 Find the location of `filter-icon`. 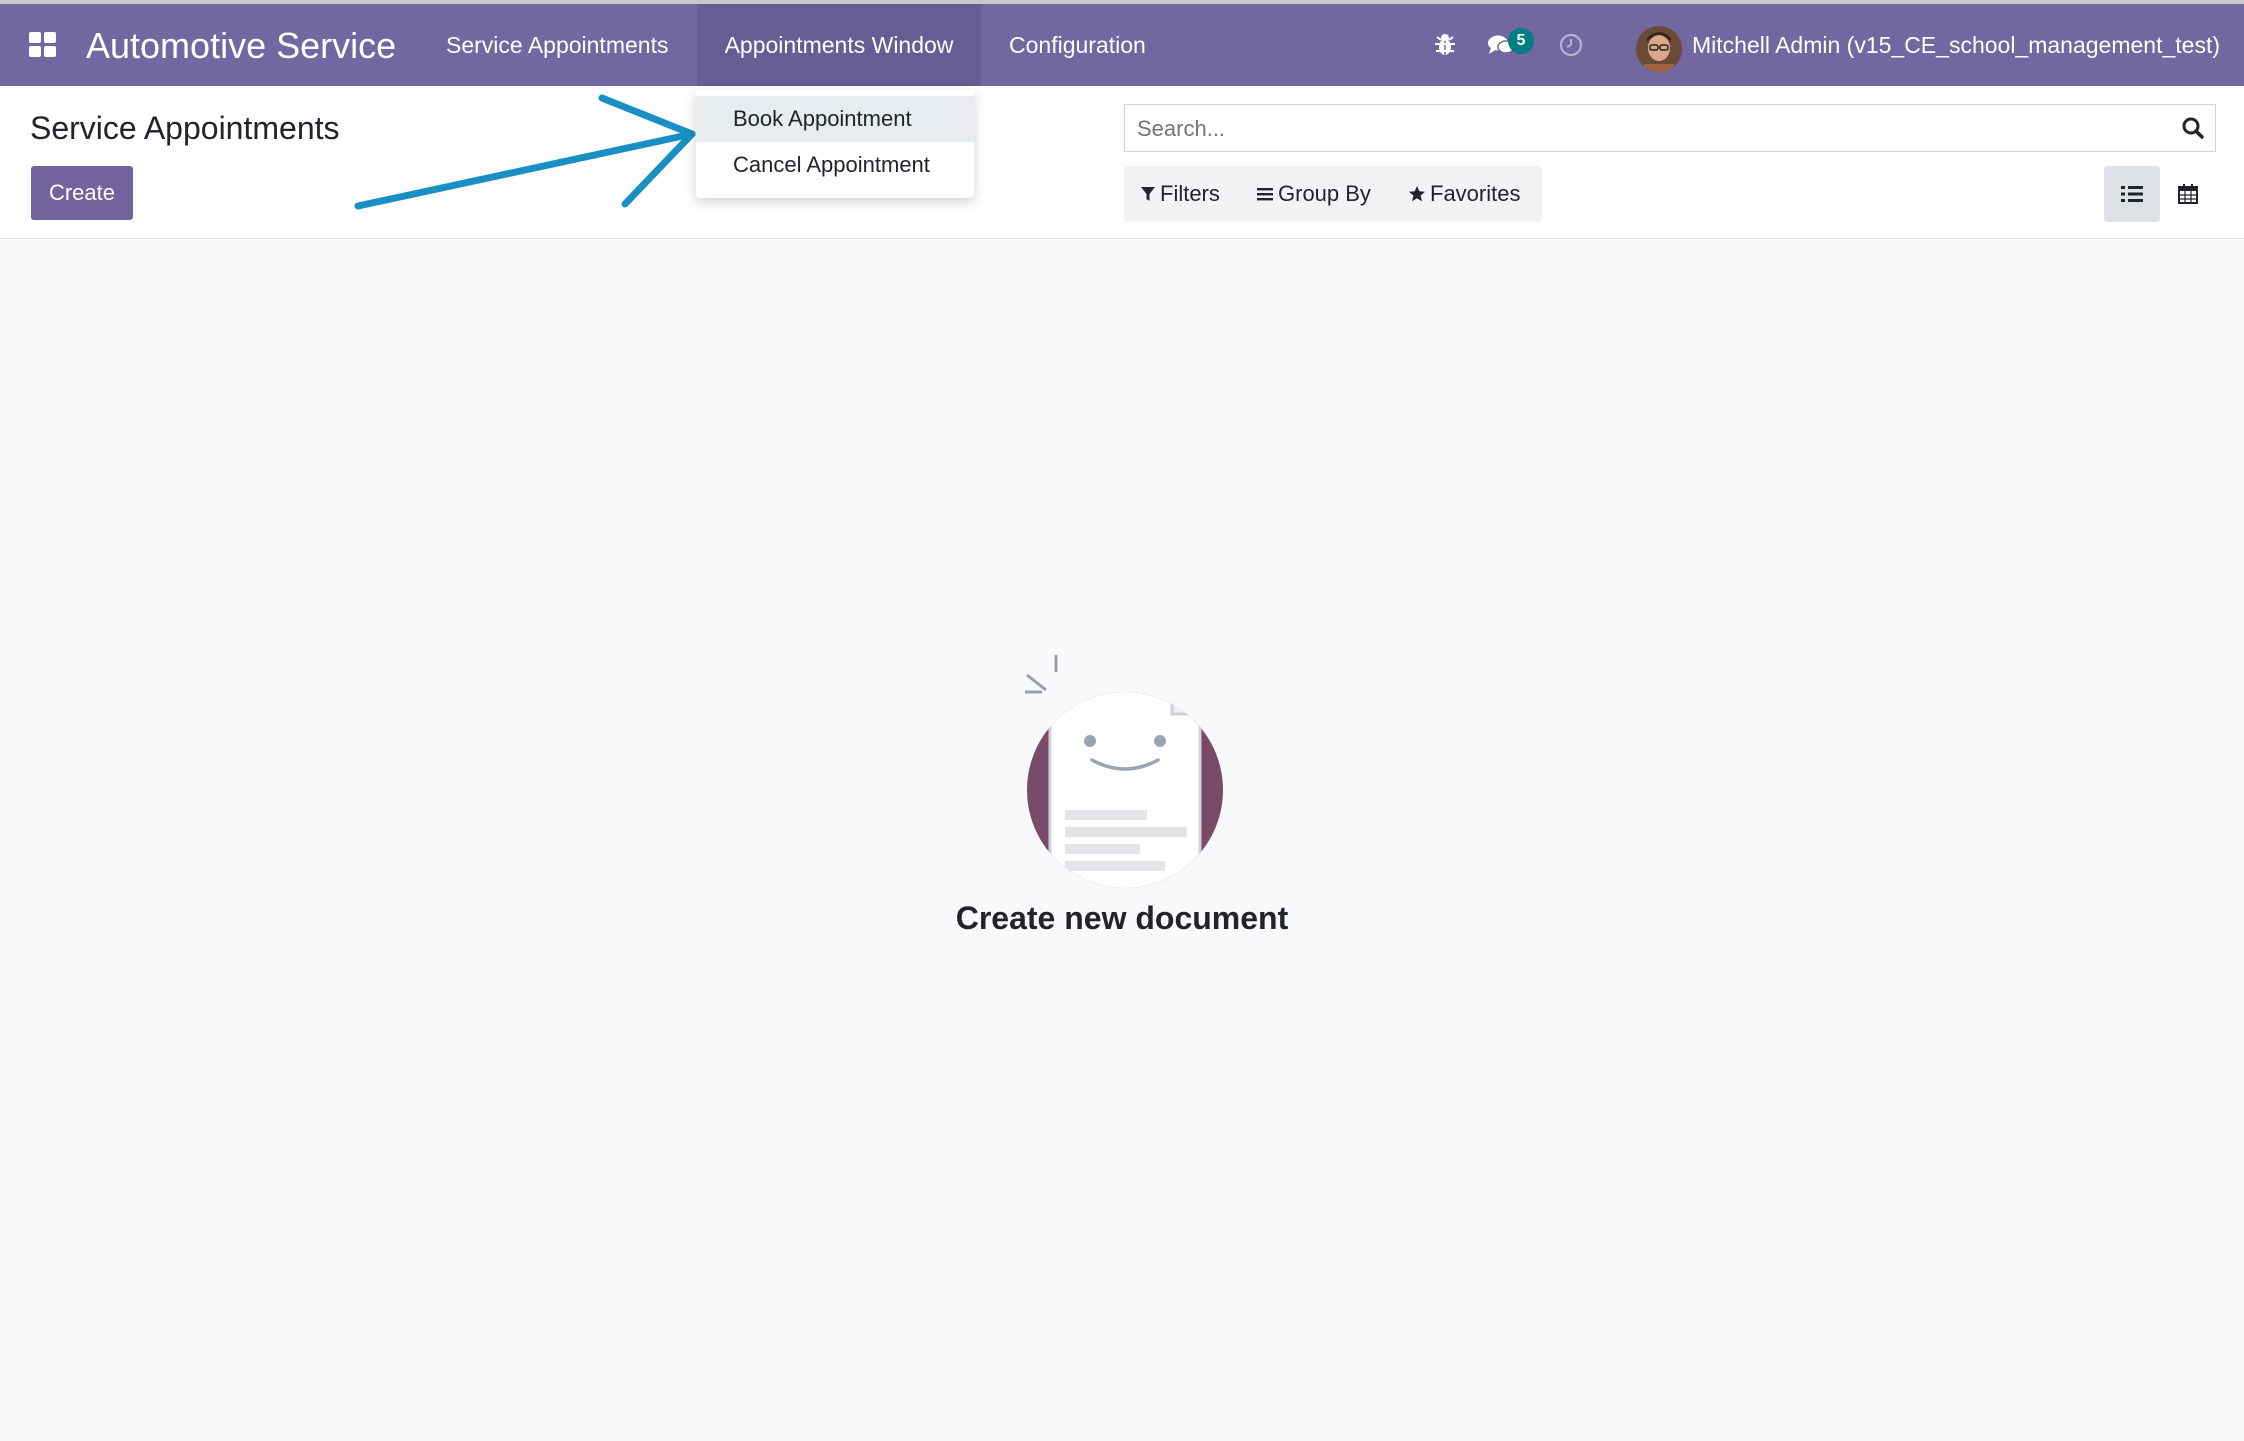

filter-icon is located at coordinates (1148, 194).